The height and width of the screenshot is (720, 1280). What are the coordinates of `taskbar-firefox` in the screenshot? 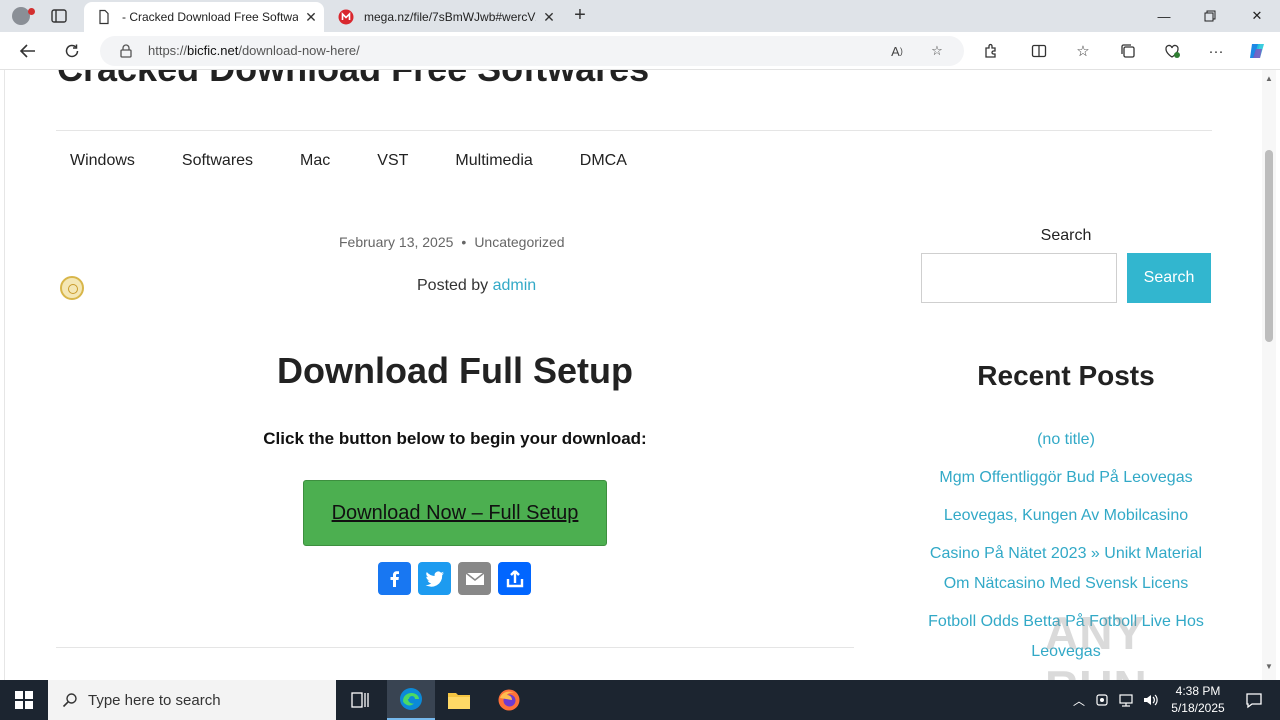 It's located at (509, 700).